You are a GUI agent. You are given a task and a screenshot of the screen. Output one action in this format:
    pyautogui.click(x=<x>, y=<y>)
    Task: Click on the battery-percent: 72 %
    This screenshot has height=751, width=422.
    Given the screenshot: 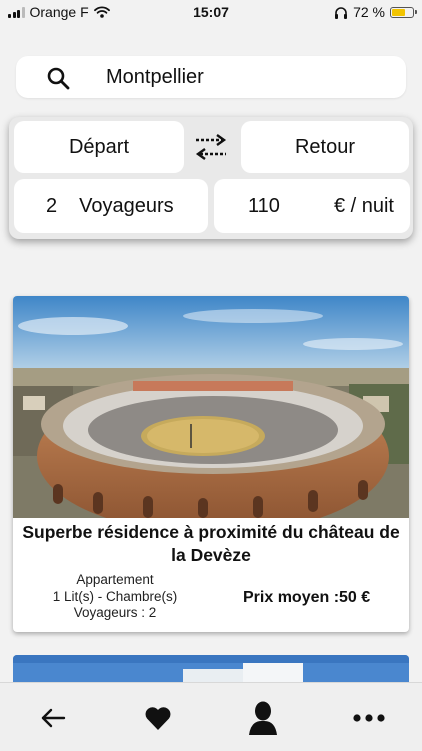 What is the action you would take?
    pyautogui.click(x=369, y=12)
    